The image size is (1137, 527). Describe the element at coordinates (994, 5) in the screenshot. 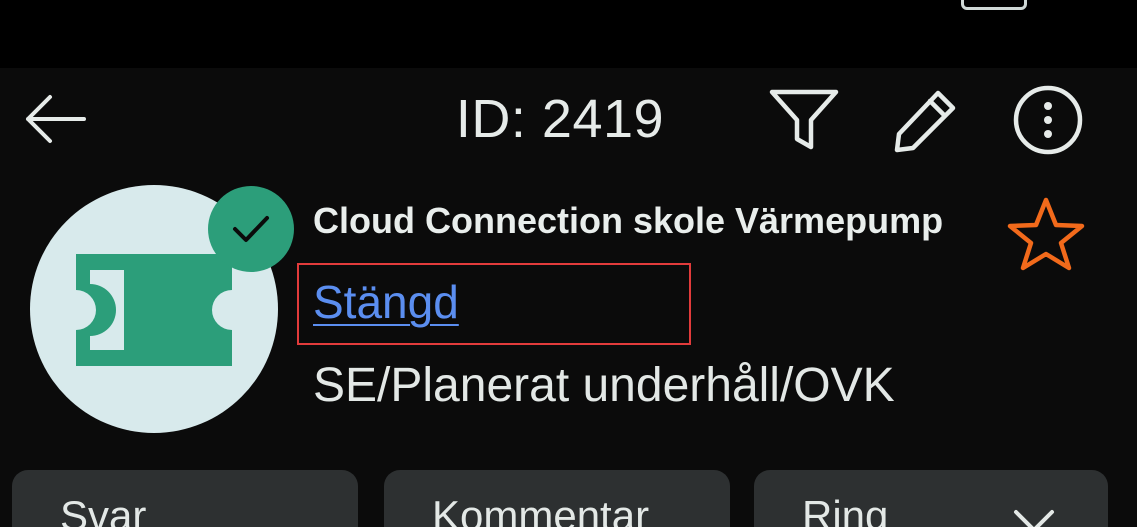

I see `battery-icon` at that location.